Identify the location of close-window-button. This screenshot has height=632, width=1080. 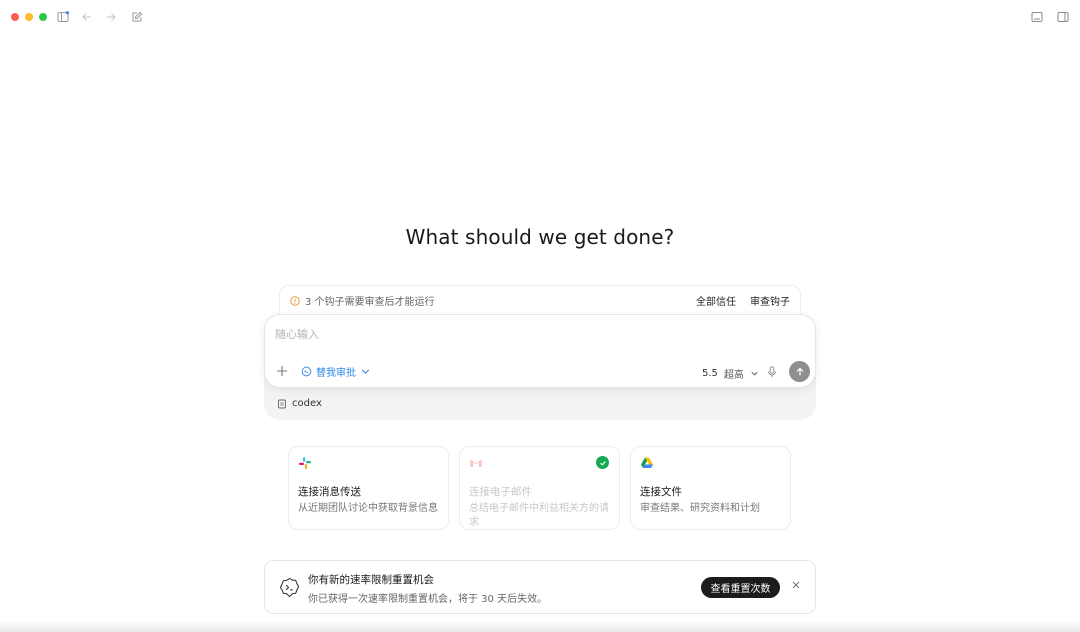
(15, 17).